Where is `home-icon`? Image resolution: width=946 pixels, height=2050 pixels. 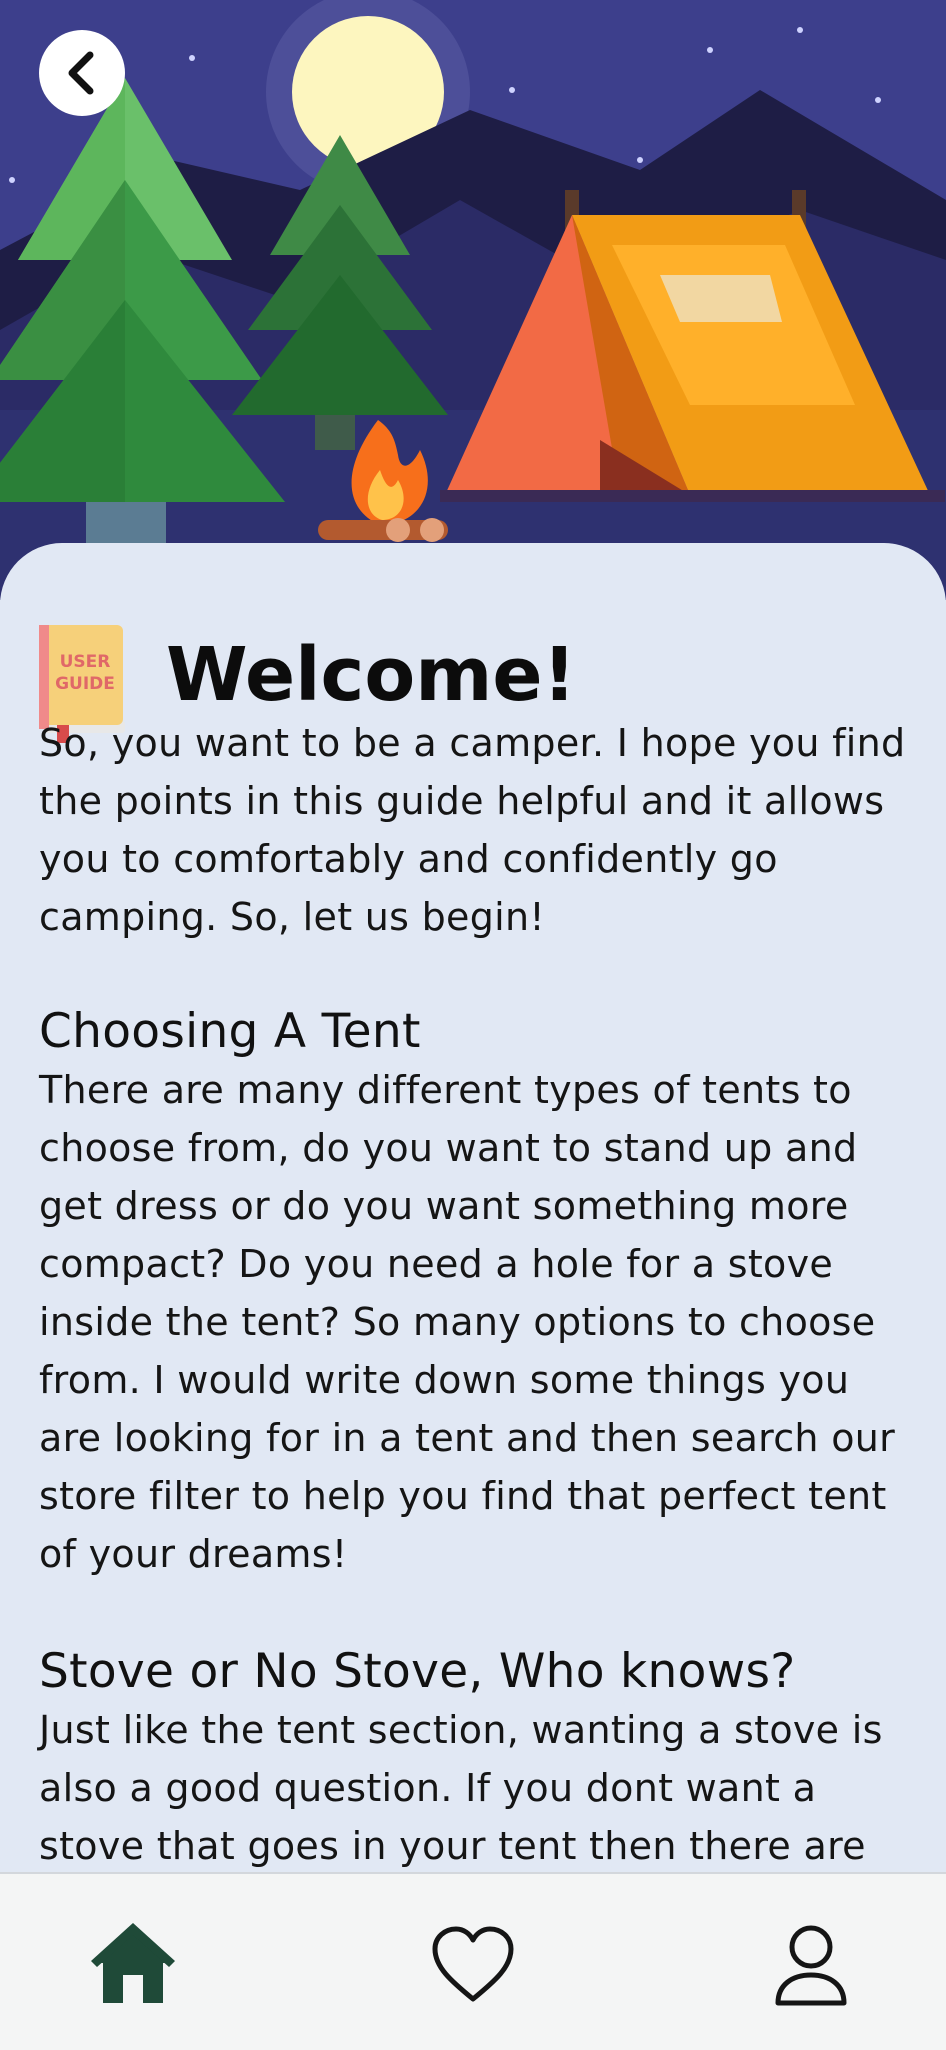
home-icon is located at coordinates (133, 1963).